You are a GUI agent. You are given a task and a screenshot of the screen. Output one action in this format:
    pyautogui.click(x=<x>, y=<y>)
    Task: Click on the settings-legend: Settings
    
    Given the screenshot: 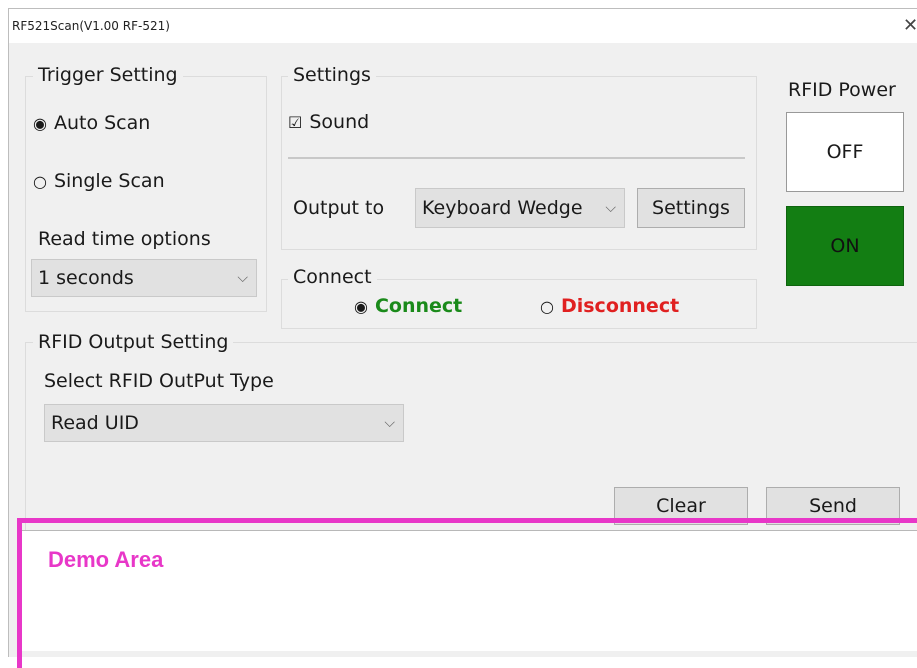 What is the action you would take?
    pyautogui.click(x=332, y=75)
    